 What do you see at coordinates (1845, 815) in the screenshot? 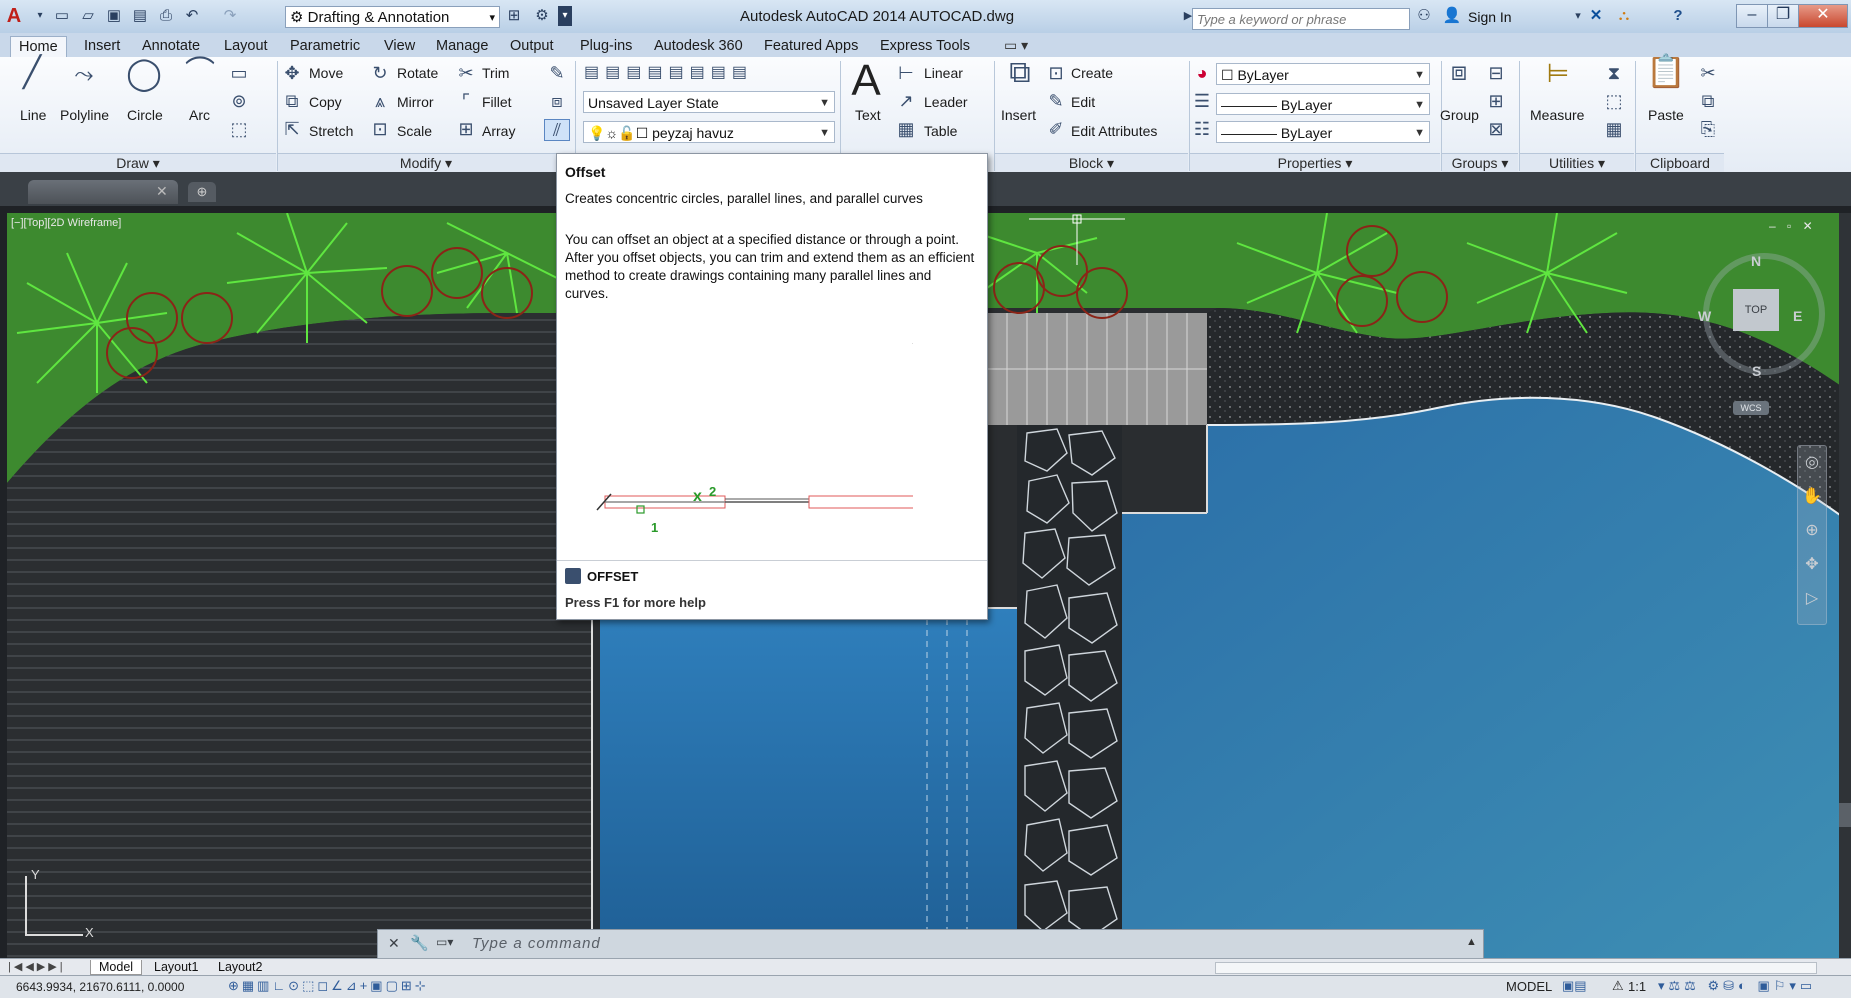
I see `scroll-thumb` at bounding box center [1845, 815].